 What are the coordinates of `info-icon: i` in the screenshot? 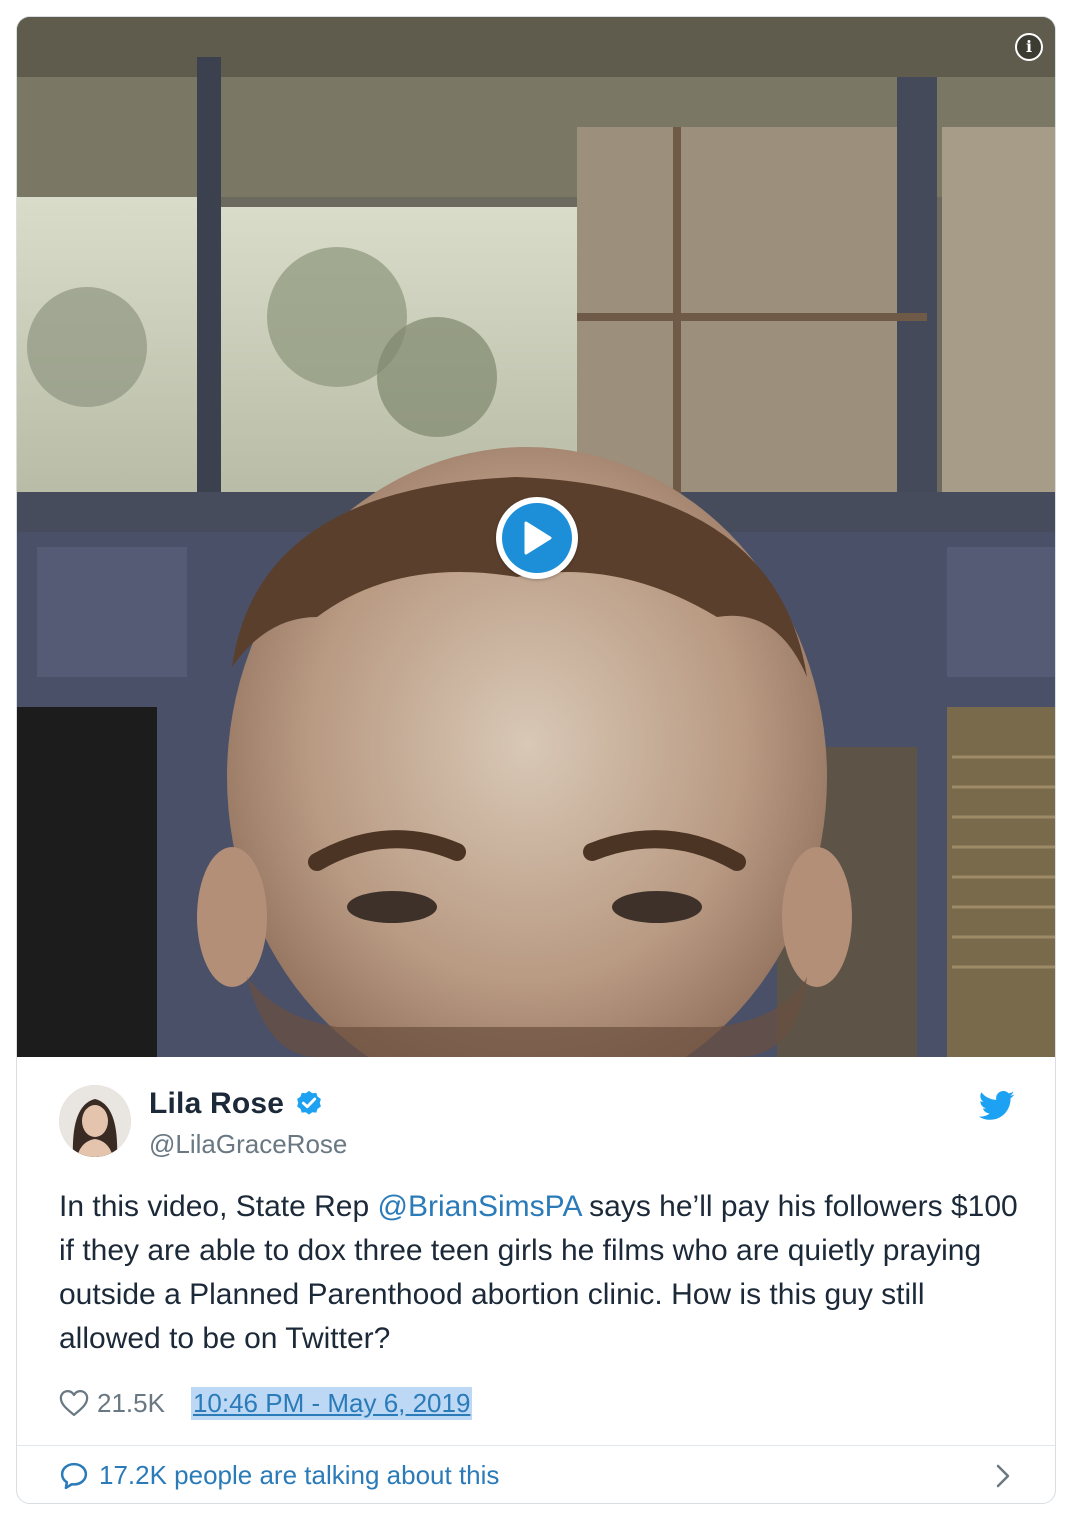 It's located at (1029, 47).